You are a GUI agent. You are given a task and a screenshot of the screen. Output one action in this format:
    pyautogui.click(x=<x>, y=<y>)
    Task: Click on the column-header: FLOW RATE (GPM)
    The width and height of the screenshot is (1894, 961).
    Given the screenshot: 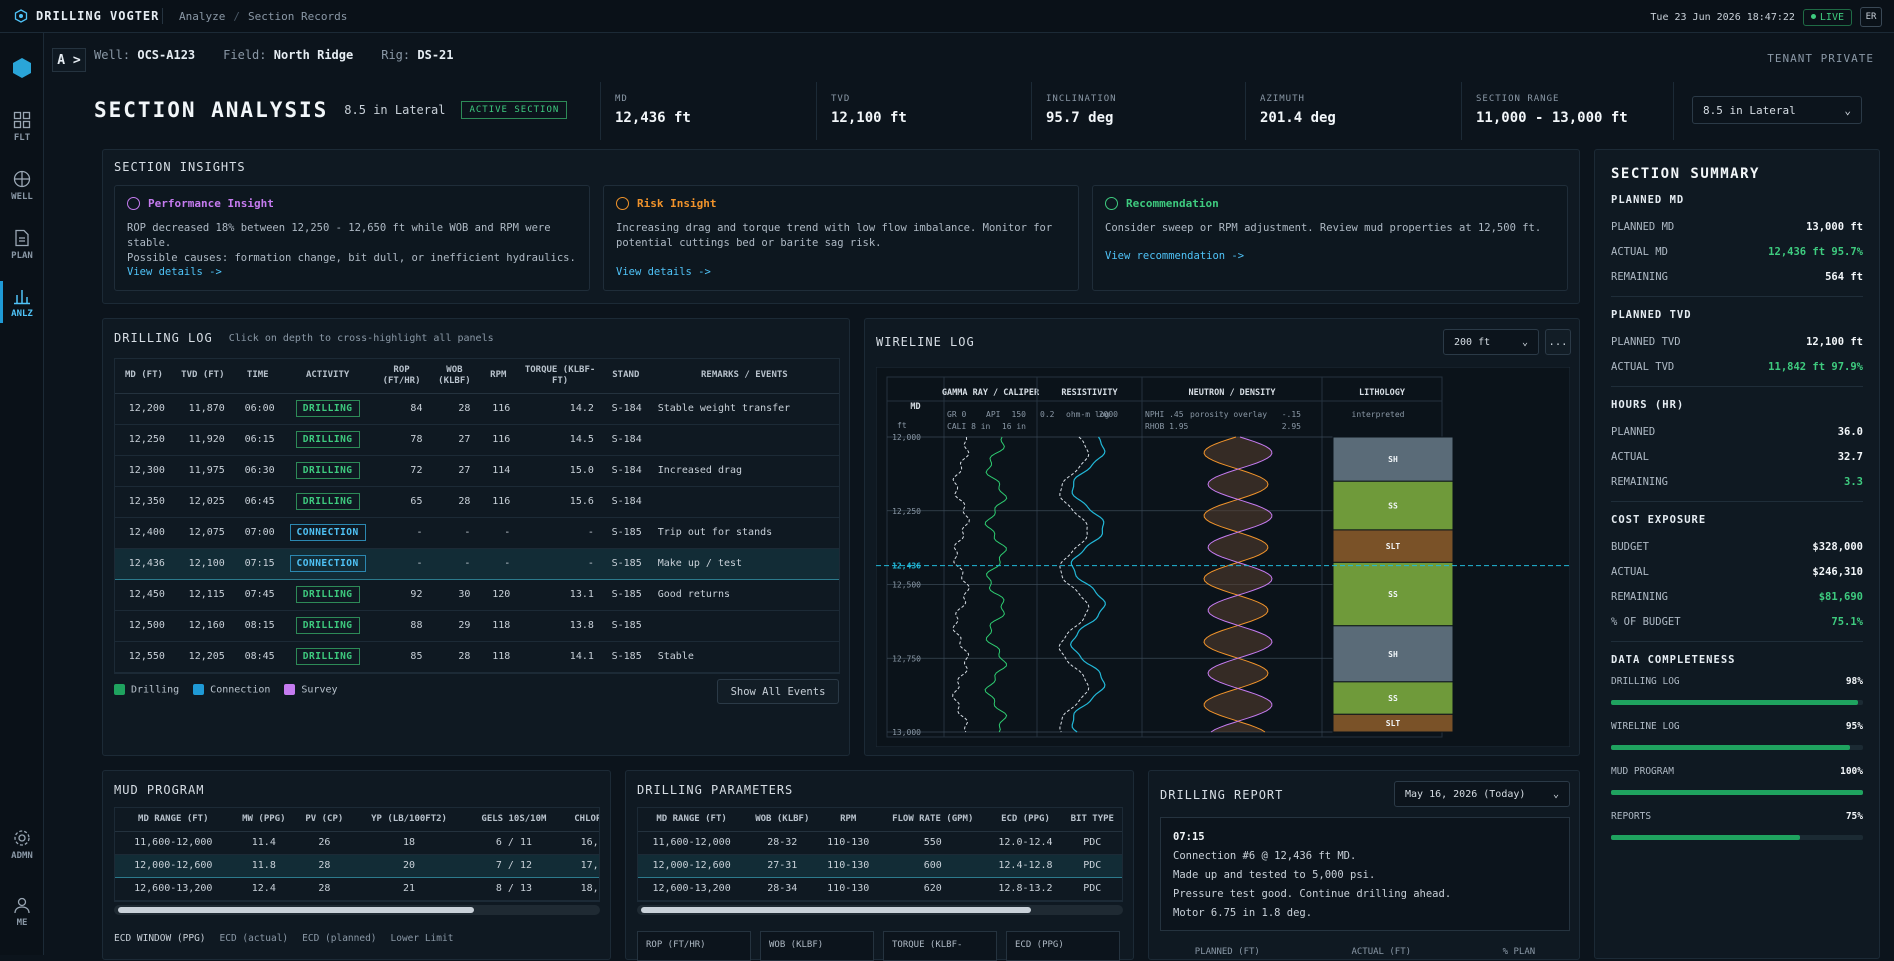 What is the action you would take?
    pyautogui.click(x=933, y=820)
    